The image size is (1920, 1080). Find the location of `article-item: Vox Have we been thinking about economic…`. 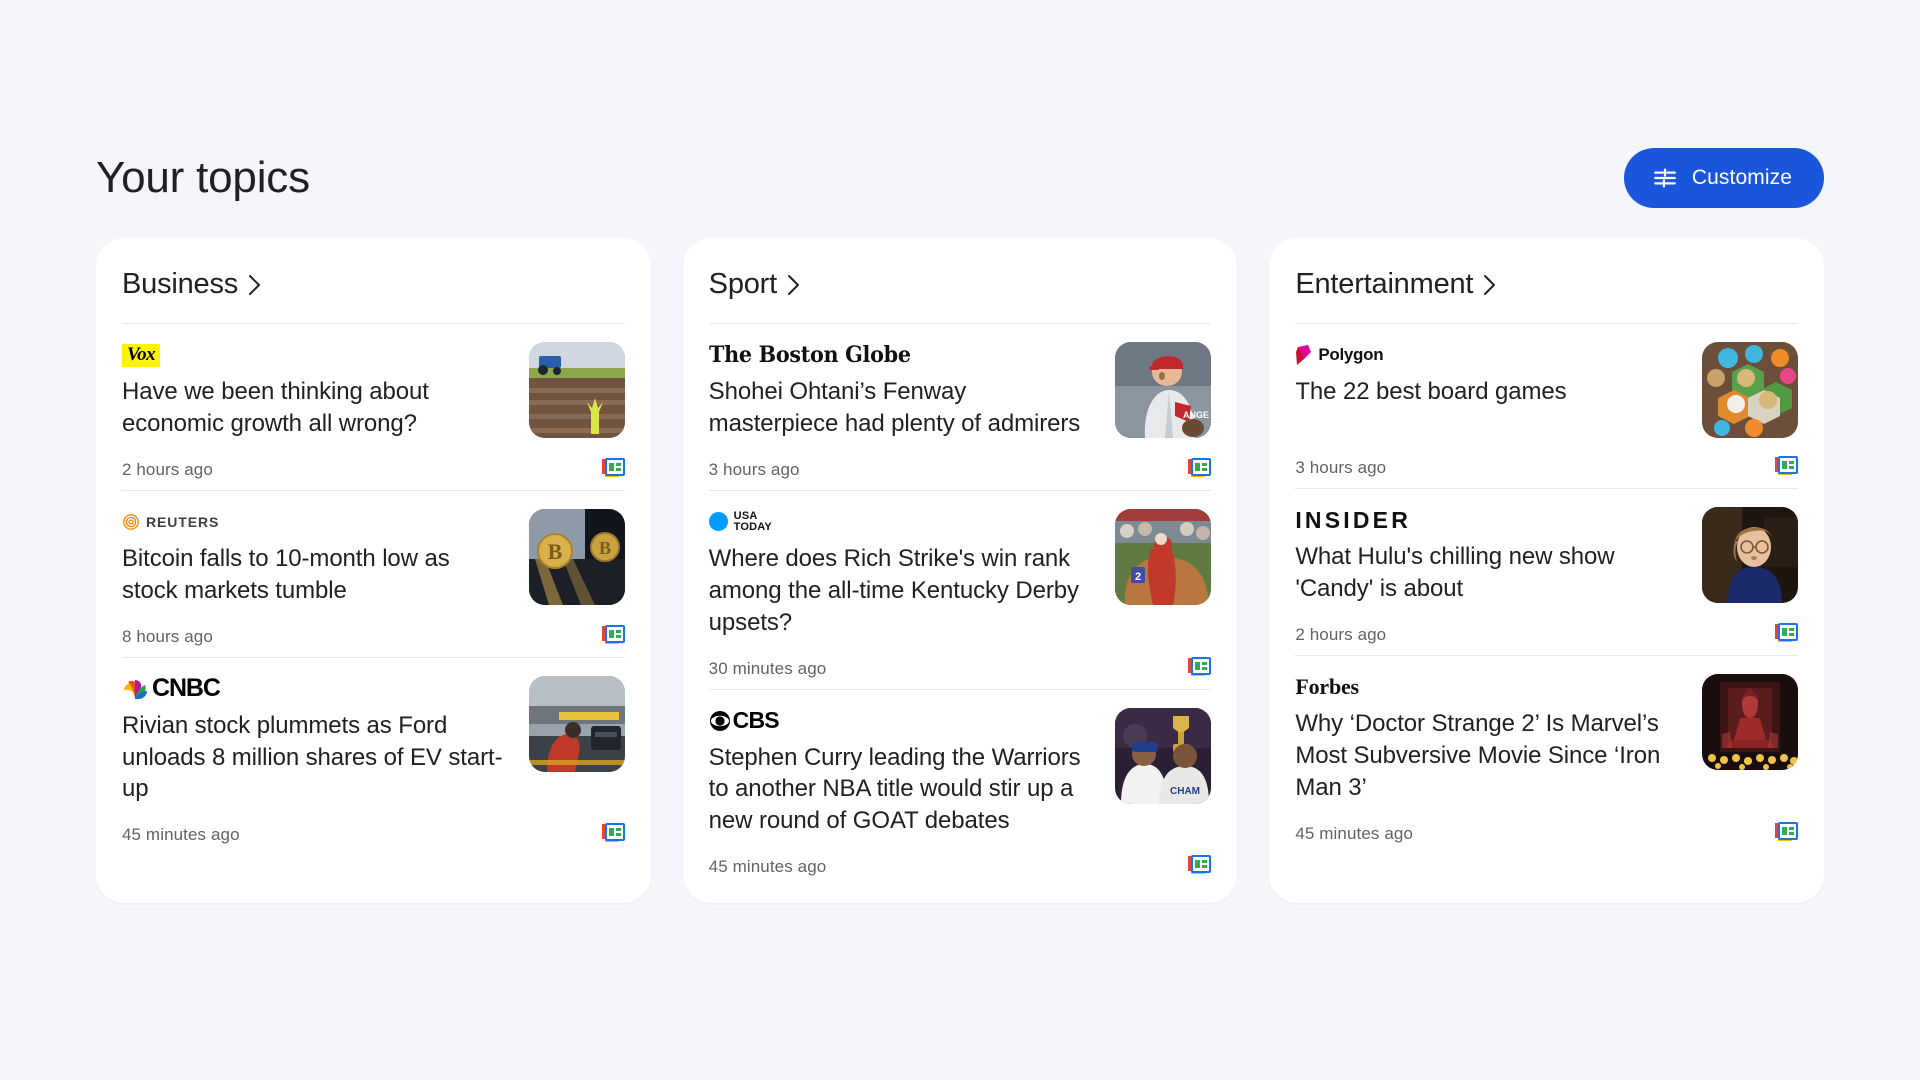

article-item: Vox Have we been thinking about economic… is located at coordinates (373, 406).